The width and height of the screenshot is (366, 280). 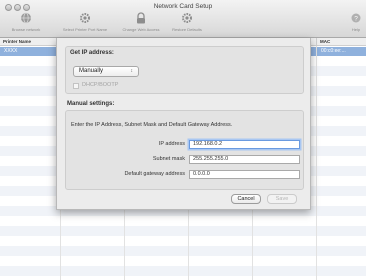 What do you see at coordinates (154, 174) in the screenshot?
I see `gateway-label: Default gateway address` at bounding box center [154, 174].